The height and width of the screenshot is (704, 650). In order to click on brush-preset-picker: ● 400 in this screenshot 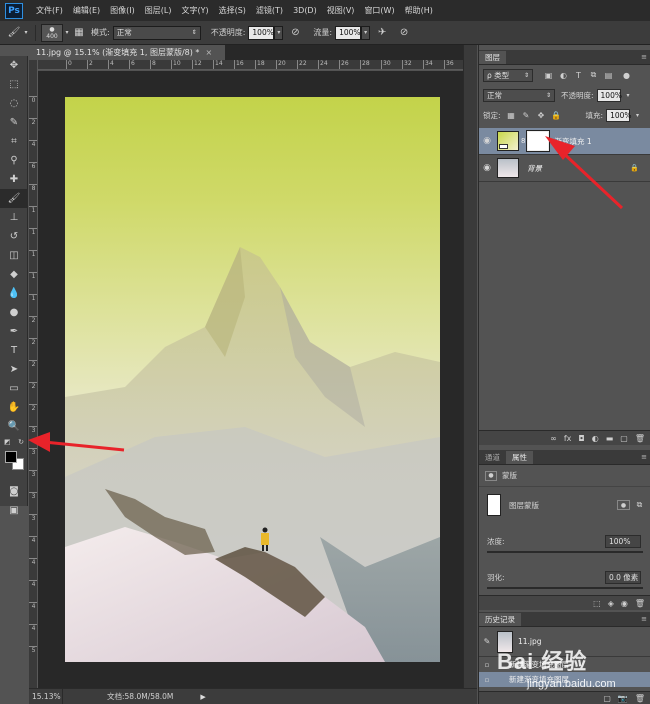, I will do `click(52, 32)`.